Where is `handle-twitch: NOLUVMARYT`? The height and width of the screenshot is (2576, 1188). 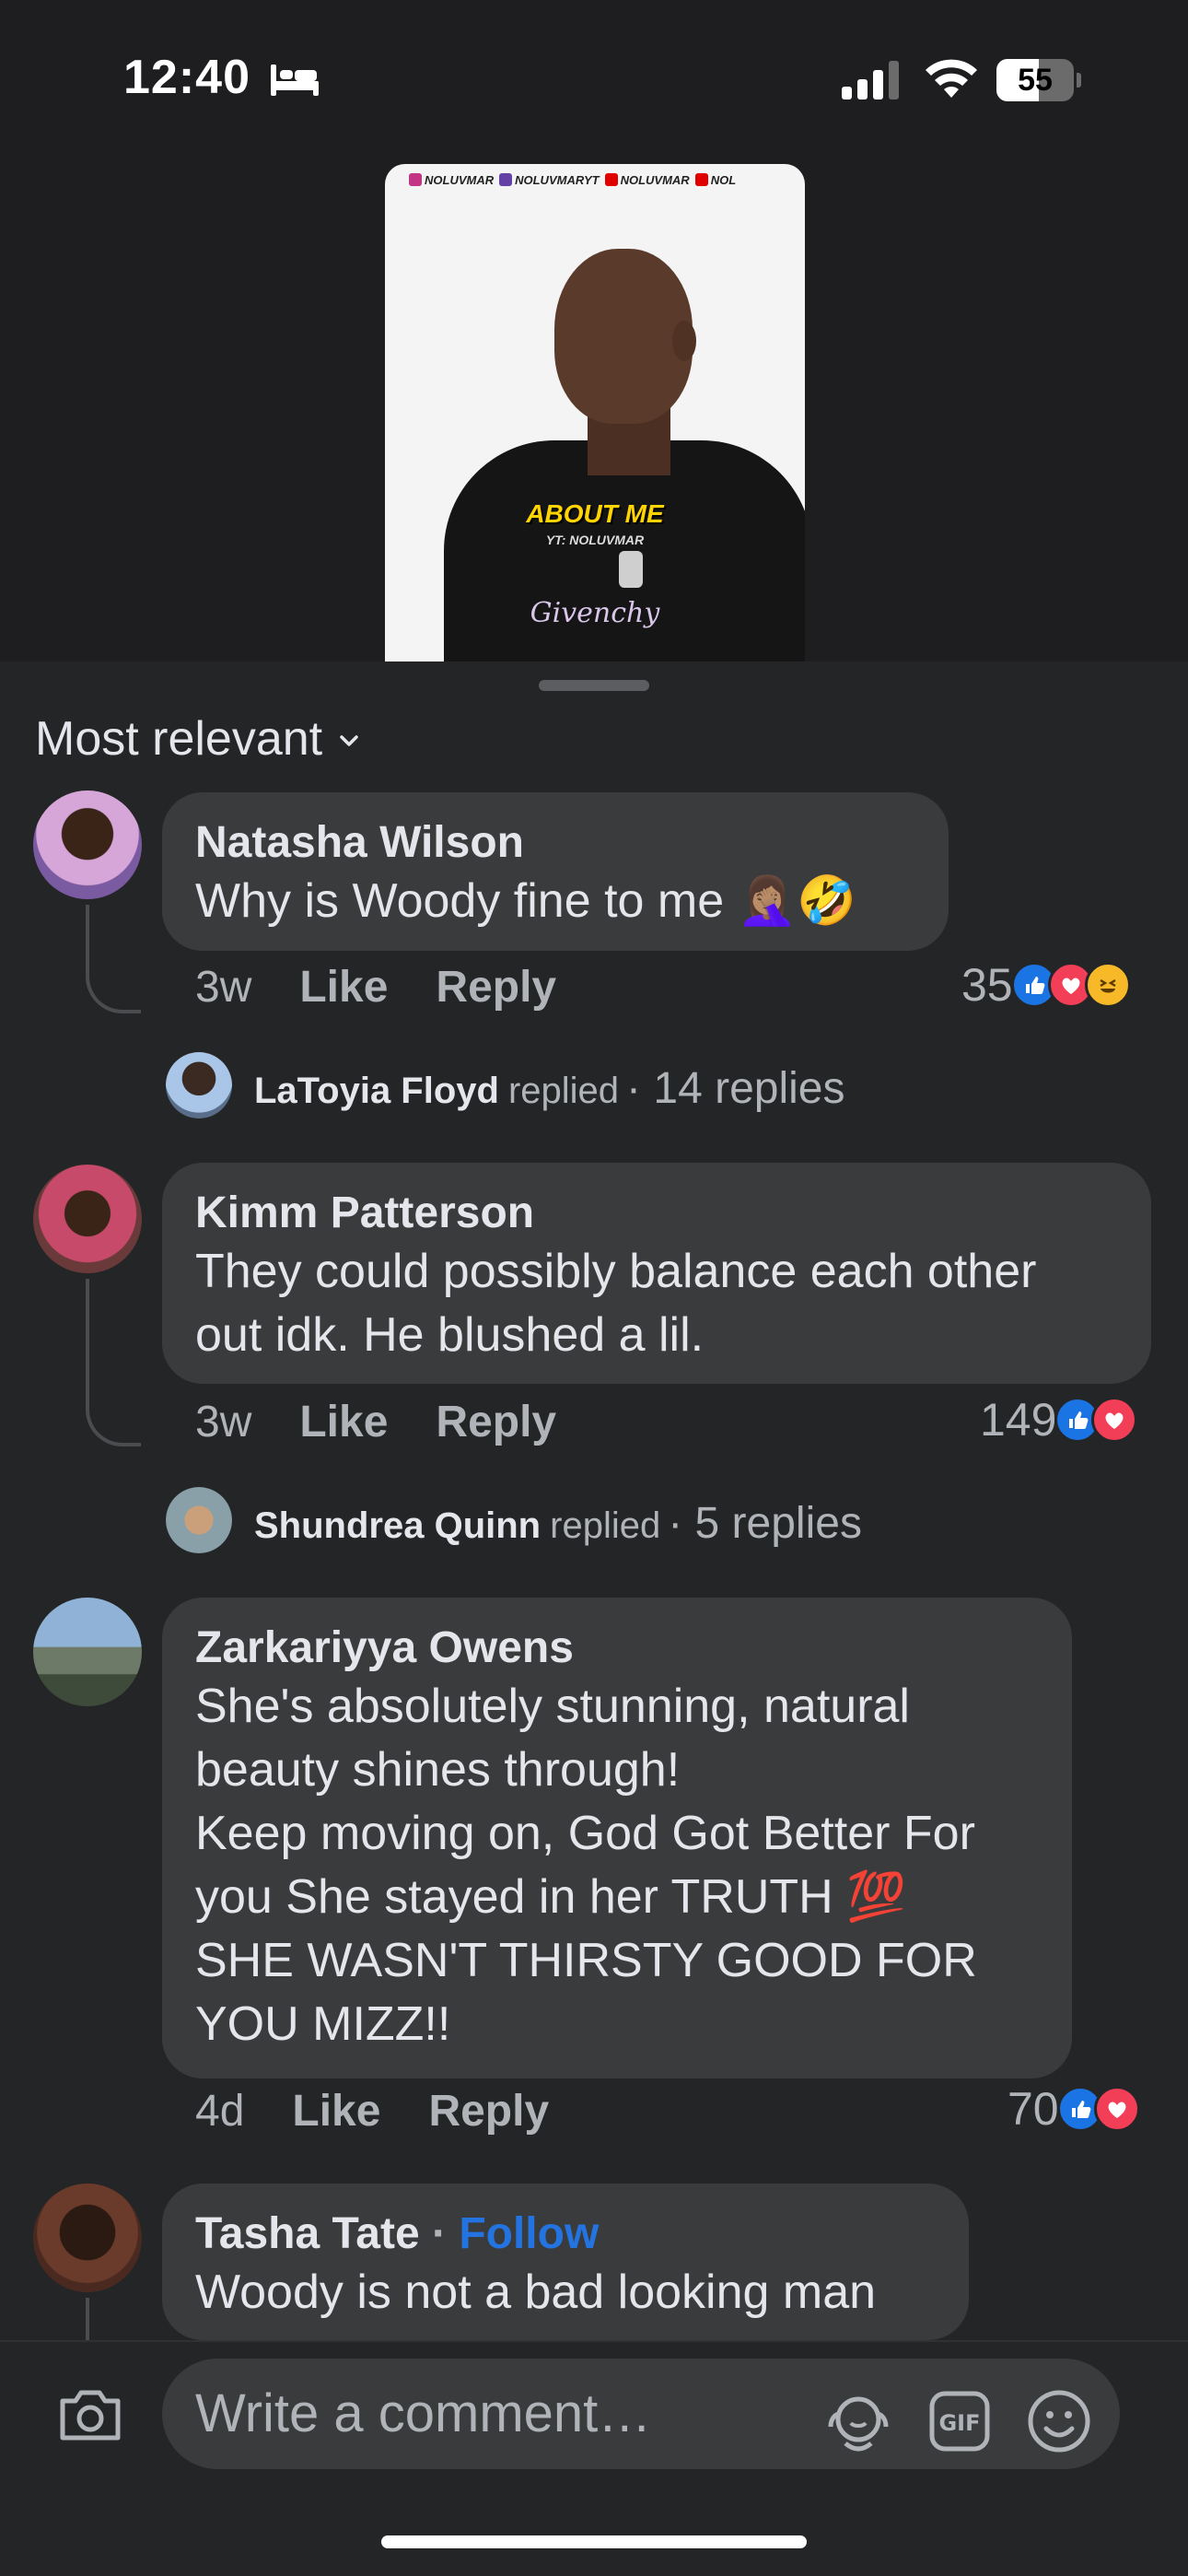 handle-twitch: NOLUVMARYT is located at coordinates (549, 180).